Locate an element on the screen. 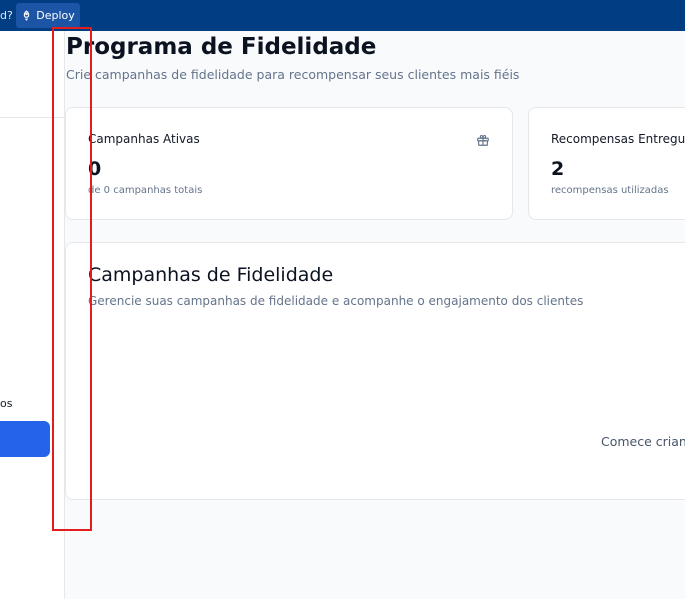 This screenshot has width=685, height=599. deploy-button: Deploy is located at coordinates (48, 15).